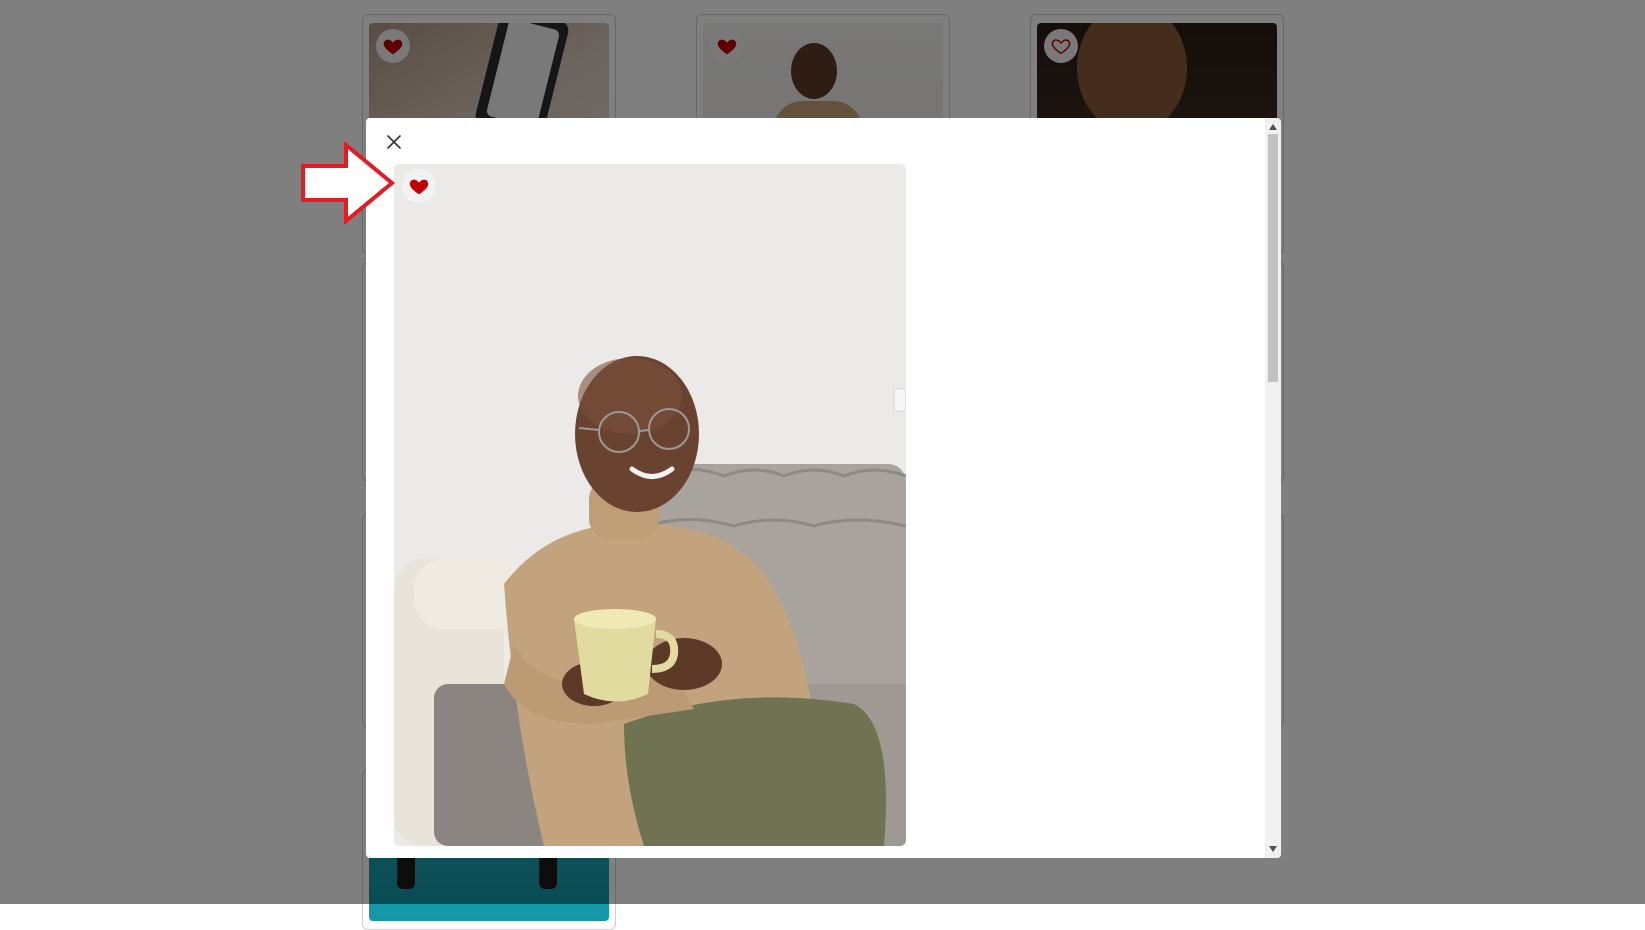 The height and width of the screenshot is (930, 1645). I want to click on modal-scrollbar, so click(1273, 488).